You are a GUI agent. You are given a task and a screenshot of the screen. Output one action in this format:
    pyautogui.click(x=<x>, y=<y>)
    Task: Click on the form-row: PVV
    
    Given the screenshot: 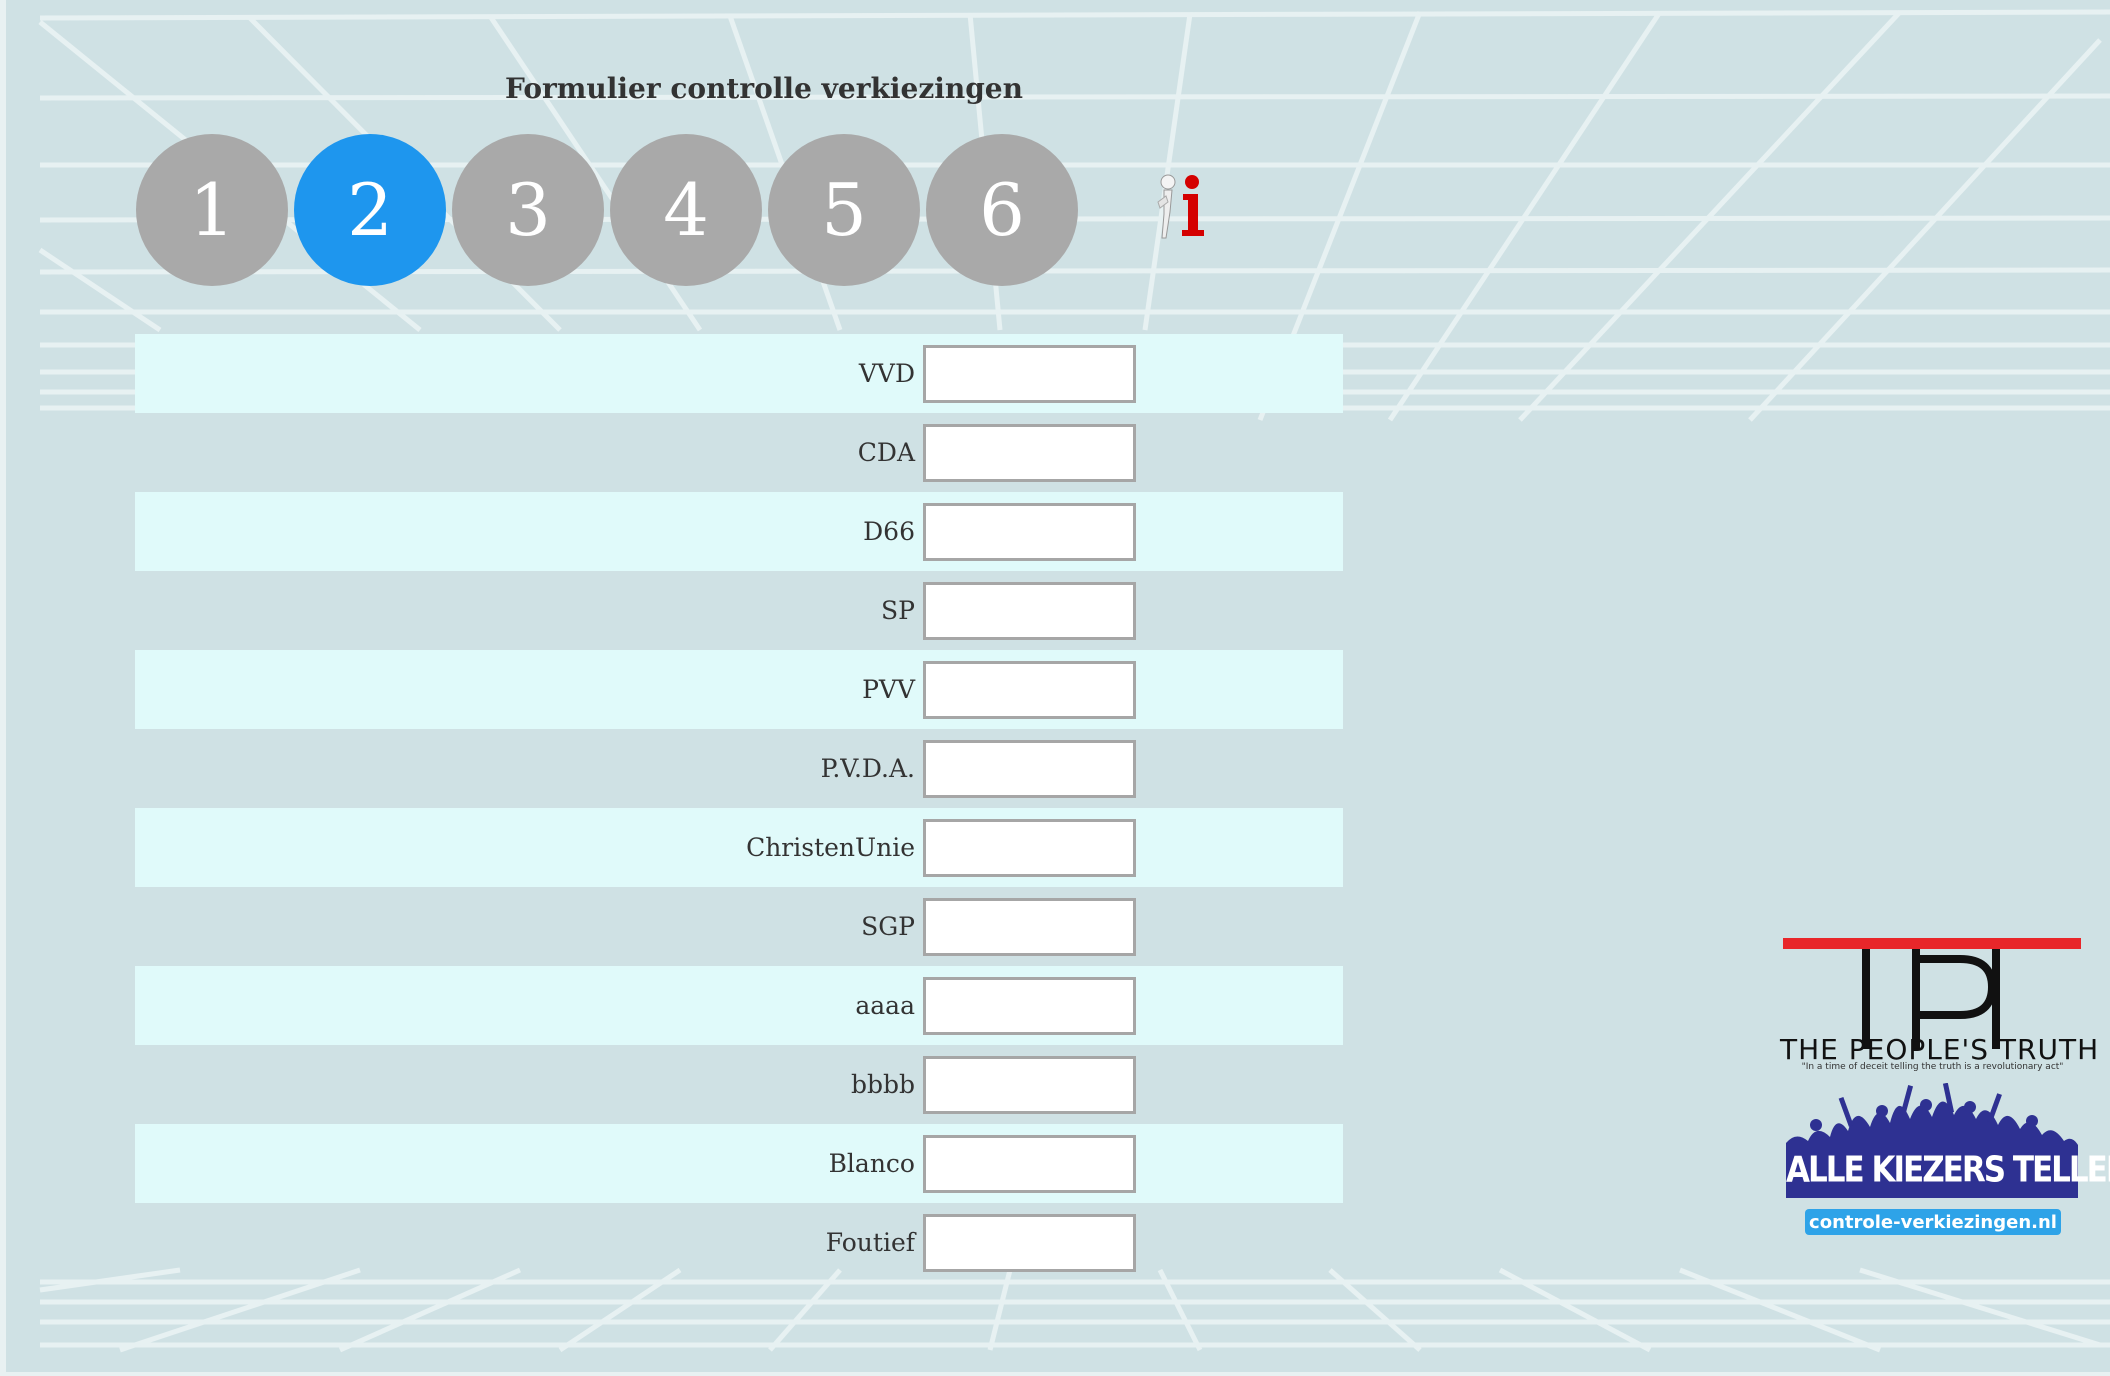 What is the action you would take?
    pyautogui.click(x=739, y=689)
    